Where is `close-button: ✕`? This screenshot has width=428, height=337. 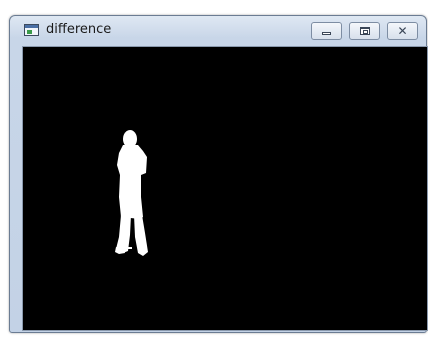 close-button: ✕ is located at coordinates (402, 31).